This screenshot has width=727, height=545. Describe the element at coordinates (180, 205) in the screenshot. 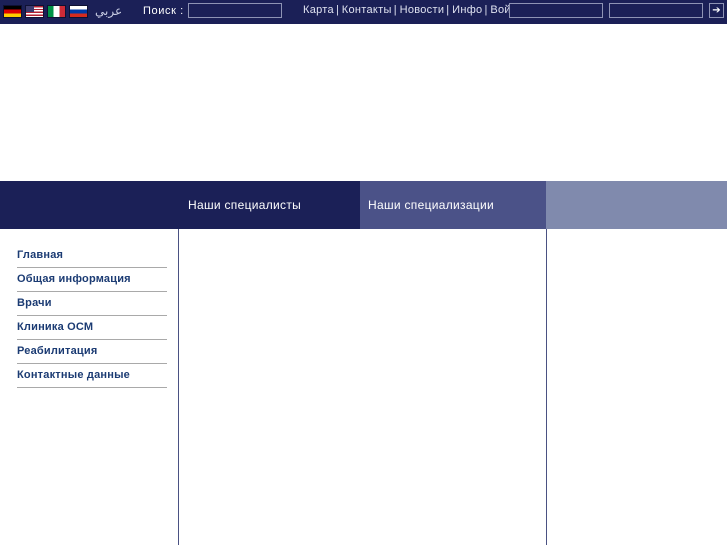

I see `tab-our-specialists: Наши специалисты` at that location.